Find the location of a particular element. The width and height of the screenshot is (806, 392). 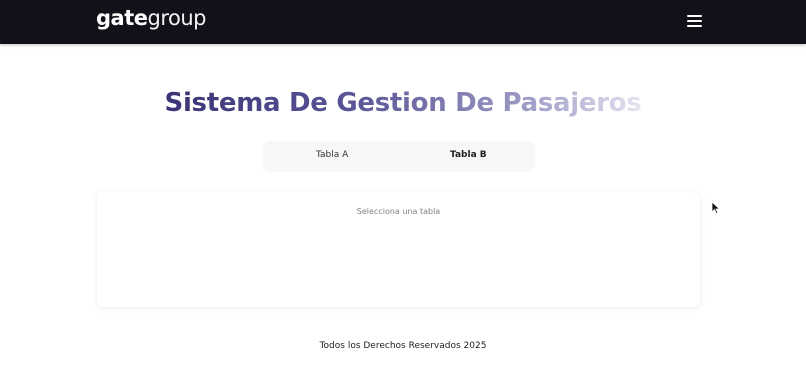

tab-tabla-b: Tabla B is located at coordinates (468, 155).